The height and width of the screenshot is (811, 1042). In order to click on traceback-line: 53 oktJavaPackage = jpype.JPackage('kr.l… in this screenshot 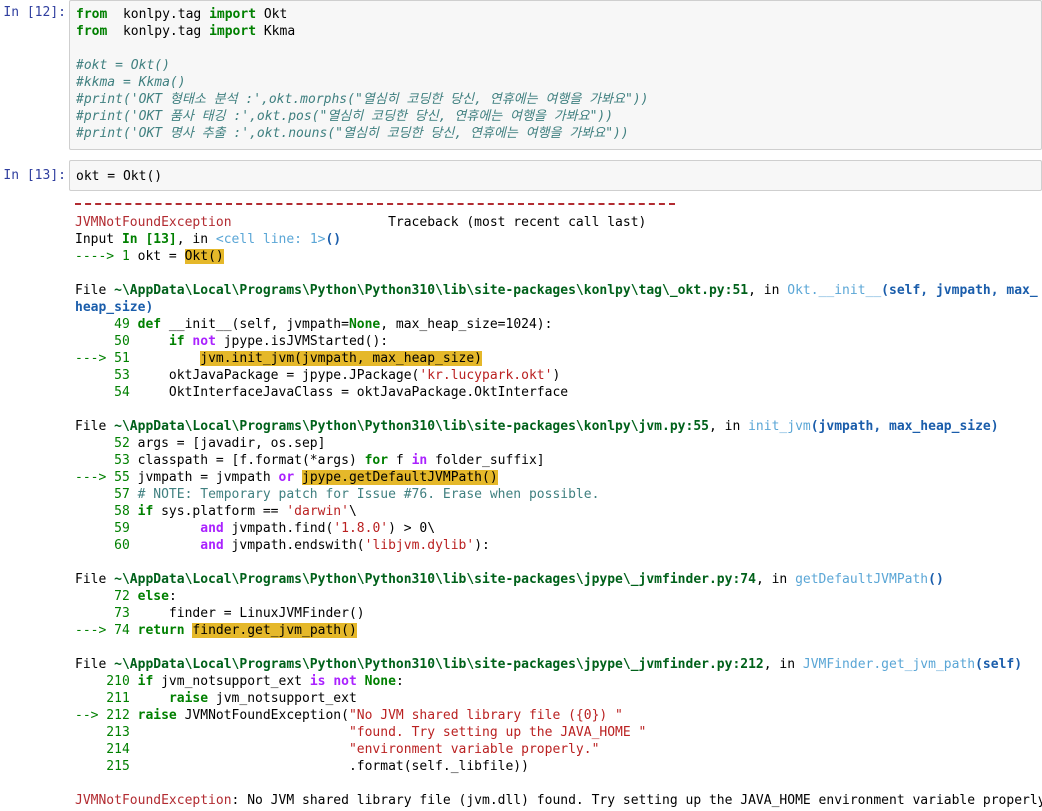, I will do `click(317, 375)`.